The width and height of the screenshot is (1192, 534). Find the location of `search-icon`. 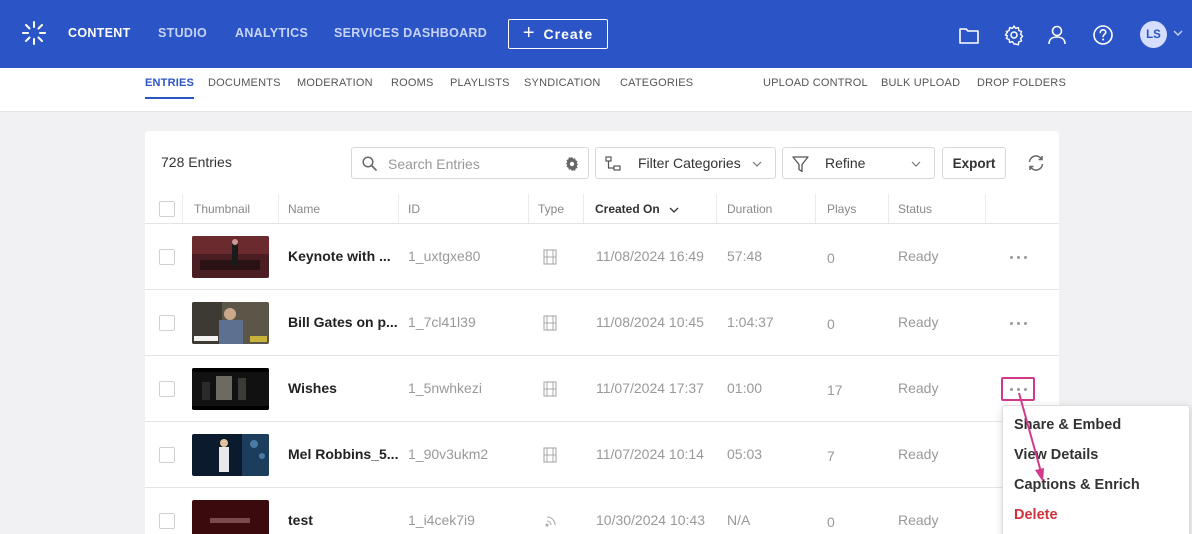

search-icon is located at coordinates (369, 163).